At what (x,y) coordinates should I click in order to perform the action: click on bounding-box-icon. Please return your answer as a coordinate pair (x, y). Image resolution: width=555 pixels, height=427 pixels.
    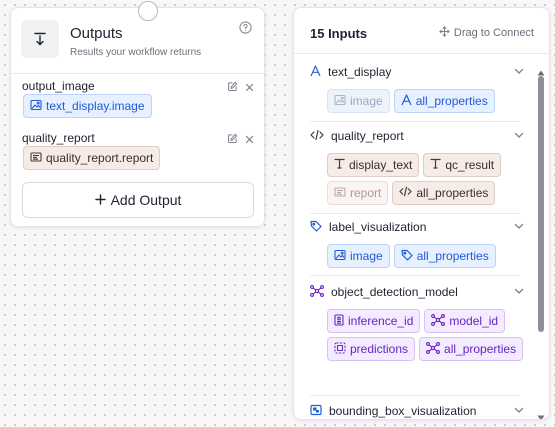
    Looking at the image, I should click on (316, 411).